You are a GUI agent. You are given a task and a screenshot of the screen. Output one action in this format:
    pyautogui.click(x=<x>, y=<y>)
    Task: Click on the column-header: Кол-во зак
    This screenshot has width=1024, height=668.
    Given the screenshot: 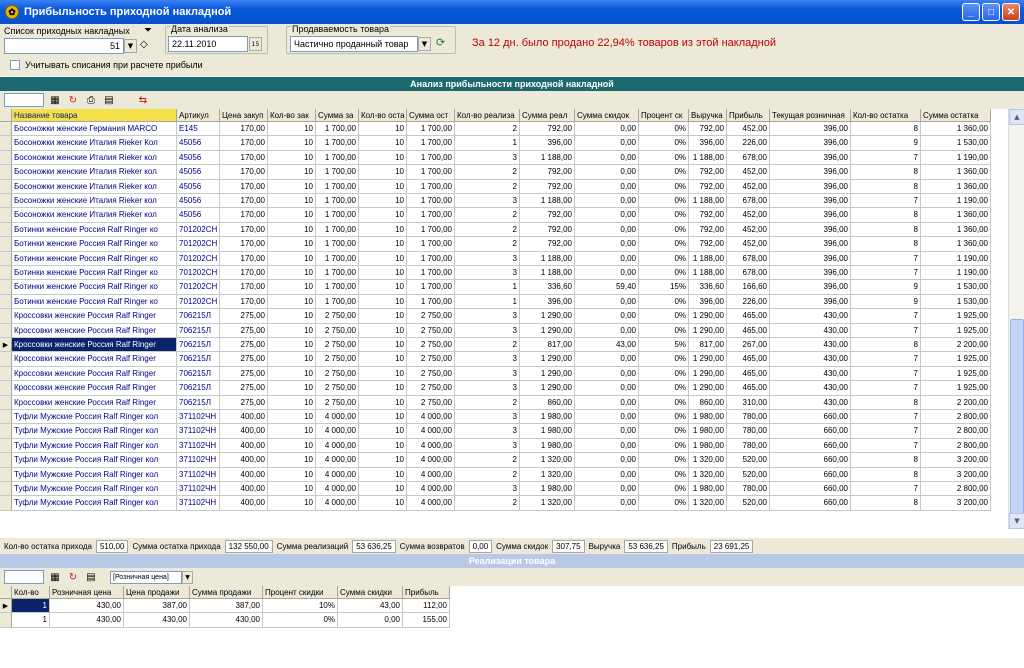 What is the action you would take?
    pyautogui.click(x=292, y=115)
    